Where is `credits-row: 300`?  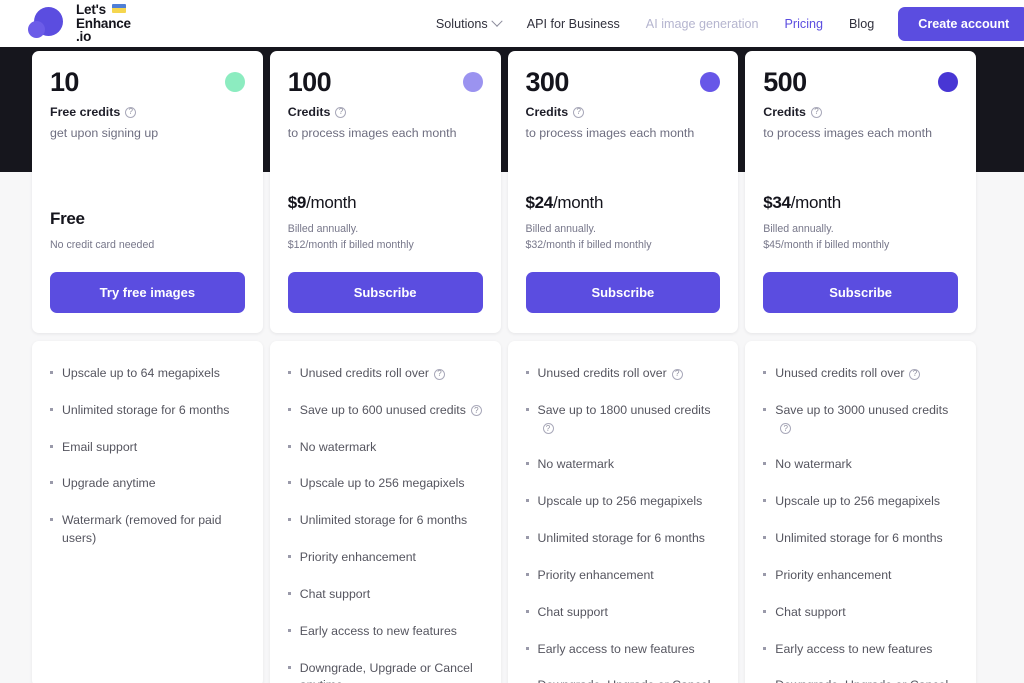 credits-row: 300 is located at coordinates (623, 82).